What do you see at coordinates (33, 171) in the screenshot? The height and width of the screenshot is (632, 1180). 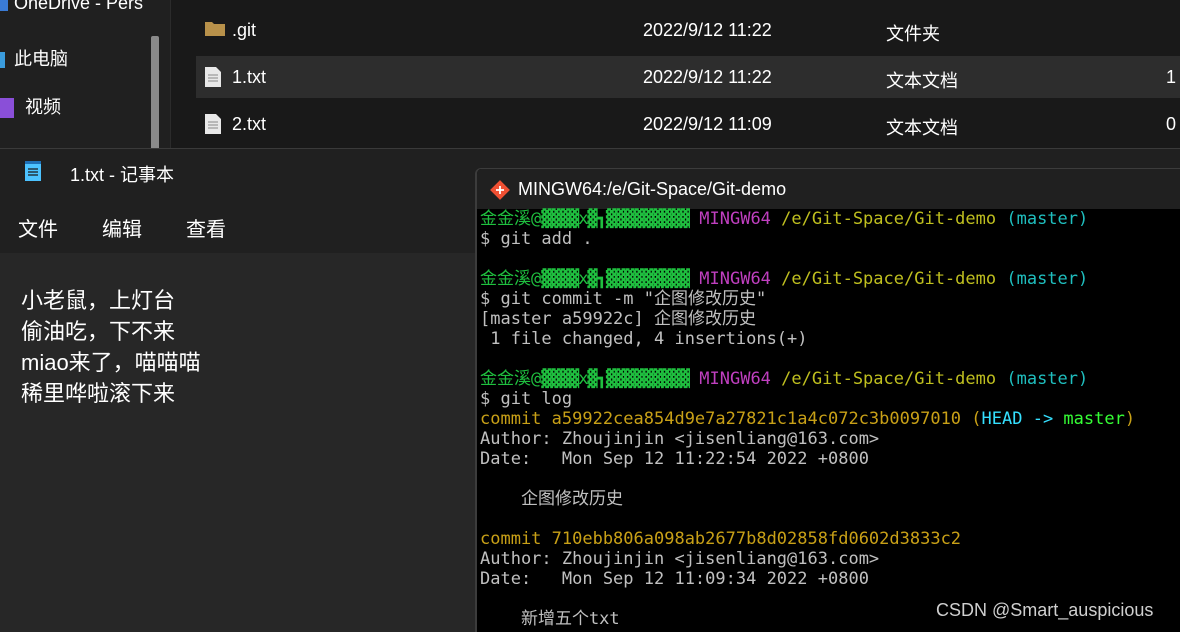 I see `notepad-icon` at bounding box center [33, 171].